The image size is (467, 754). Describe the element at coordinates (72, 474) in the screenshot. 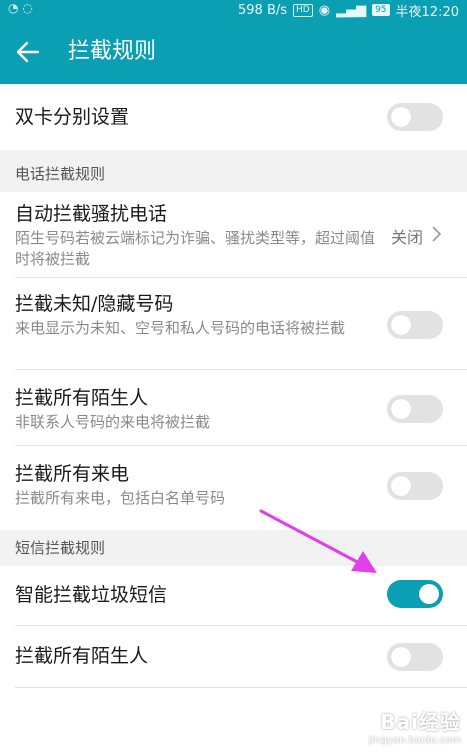

I see `row-title: 拦截所有来电` at that location.